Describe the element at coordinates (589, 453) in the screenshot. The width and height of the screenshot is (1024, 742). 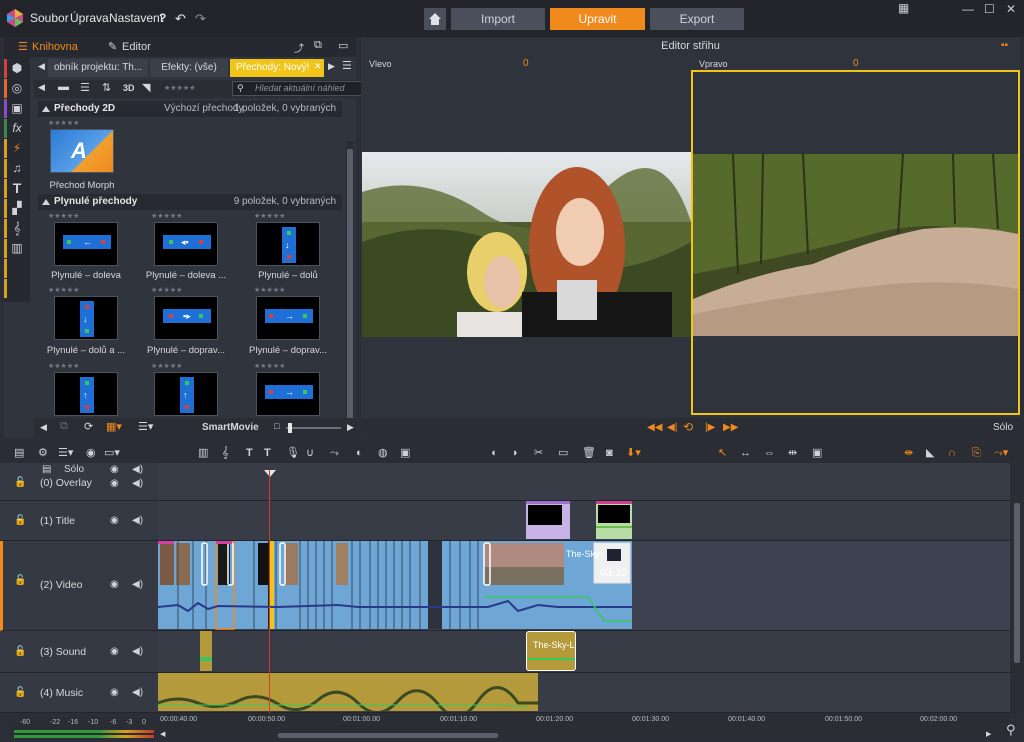
I see `delete-icon: 🗑` at that location.